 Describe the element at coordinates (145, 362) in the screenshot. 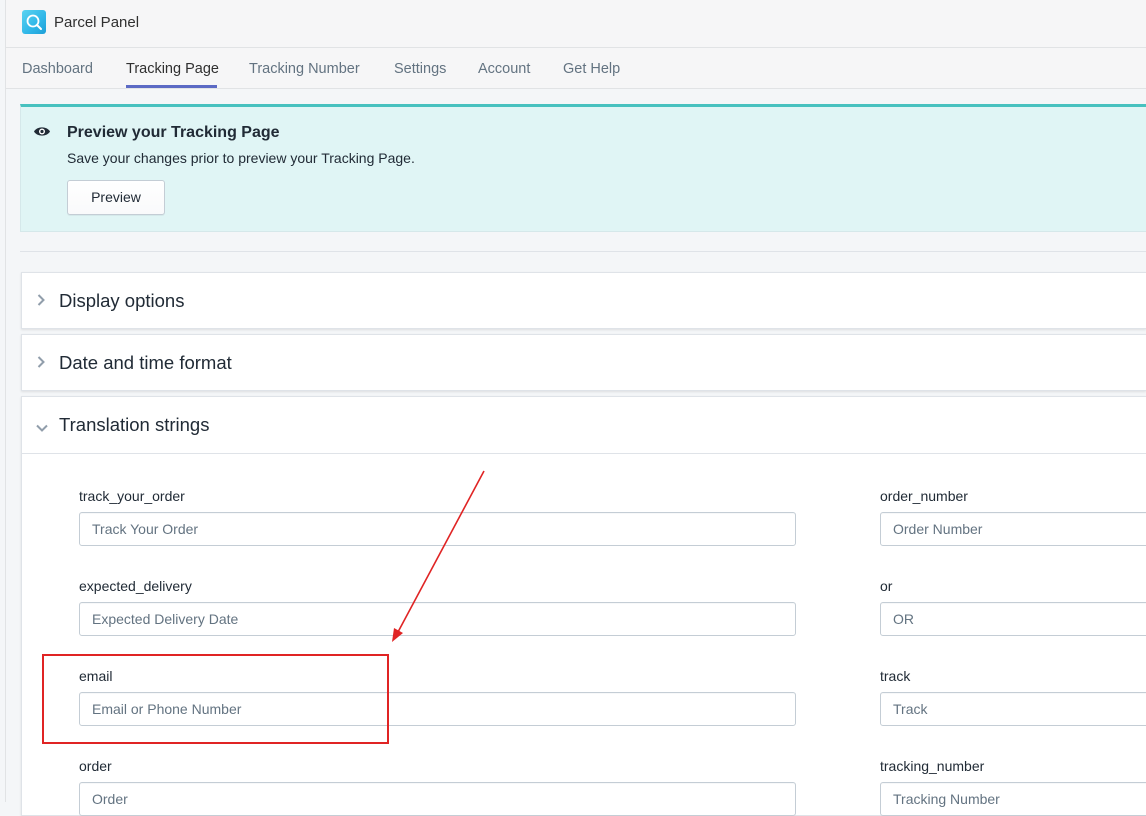

I see `date-time-format-title: Date and time format` at that location.